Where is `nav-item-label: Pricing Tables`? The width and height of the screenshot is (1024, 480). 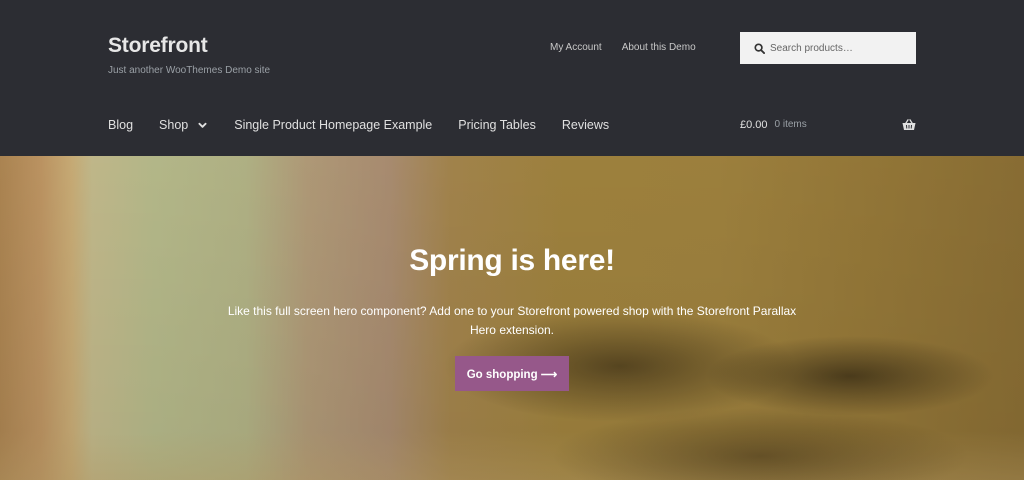 nav-item-label: Pricing Tables is located at coordinates (497, 125).